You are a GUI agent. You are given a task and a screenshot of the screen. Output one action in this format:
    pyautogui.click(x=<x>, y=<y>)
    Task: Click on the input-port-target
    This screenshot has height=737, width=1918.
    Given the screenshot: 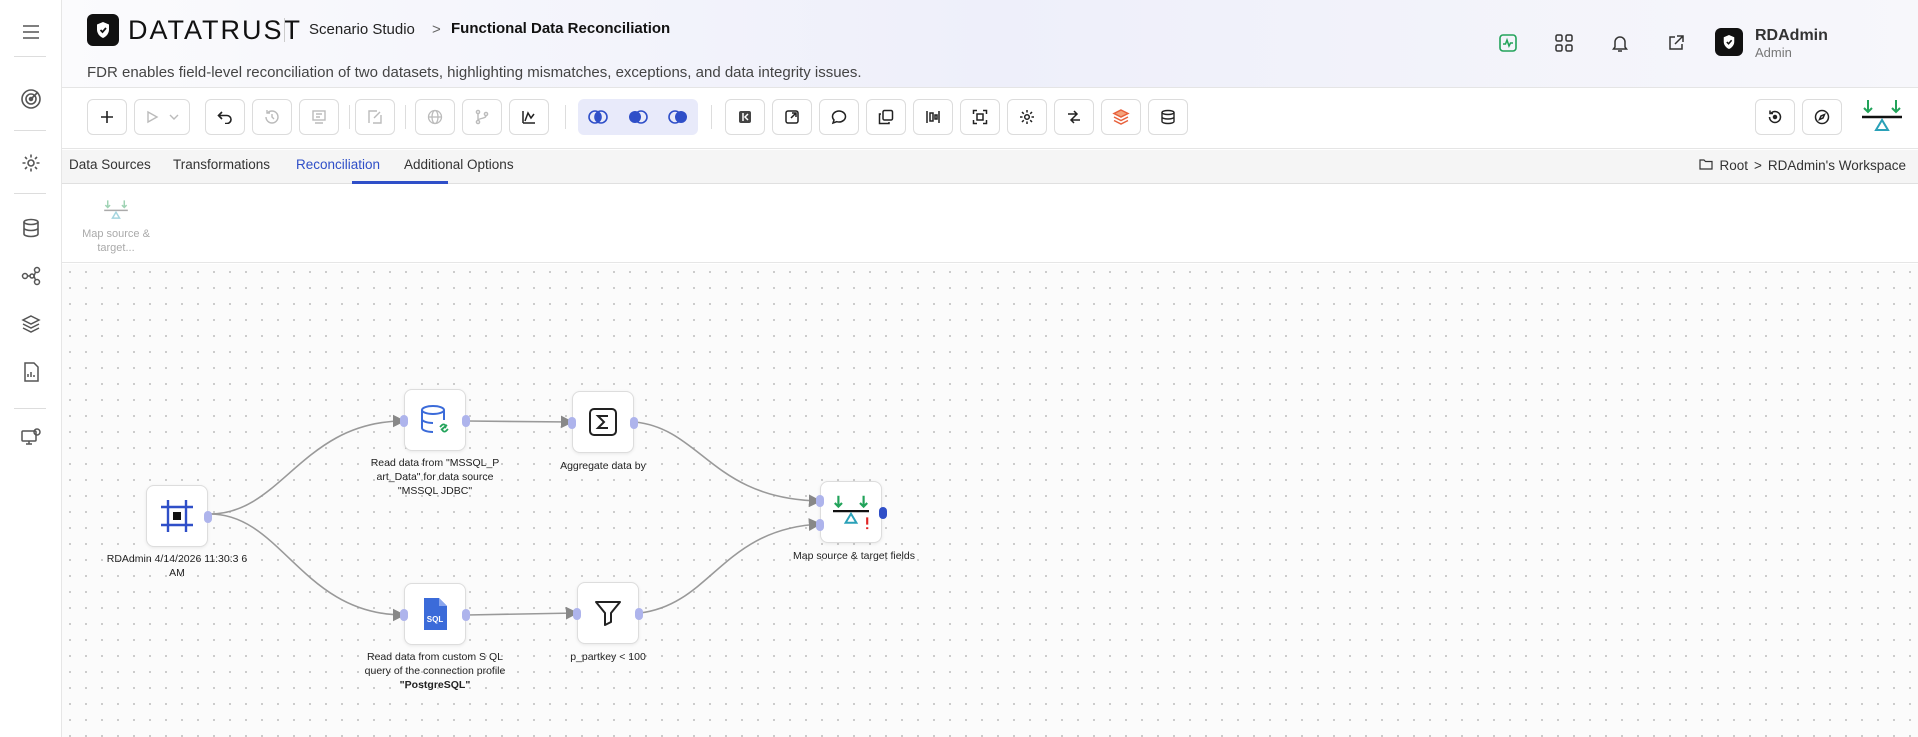 What is the action you would take?
    pyautogui.click(x=820, y=525)
    